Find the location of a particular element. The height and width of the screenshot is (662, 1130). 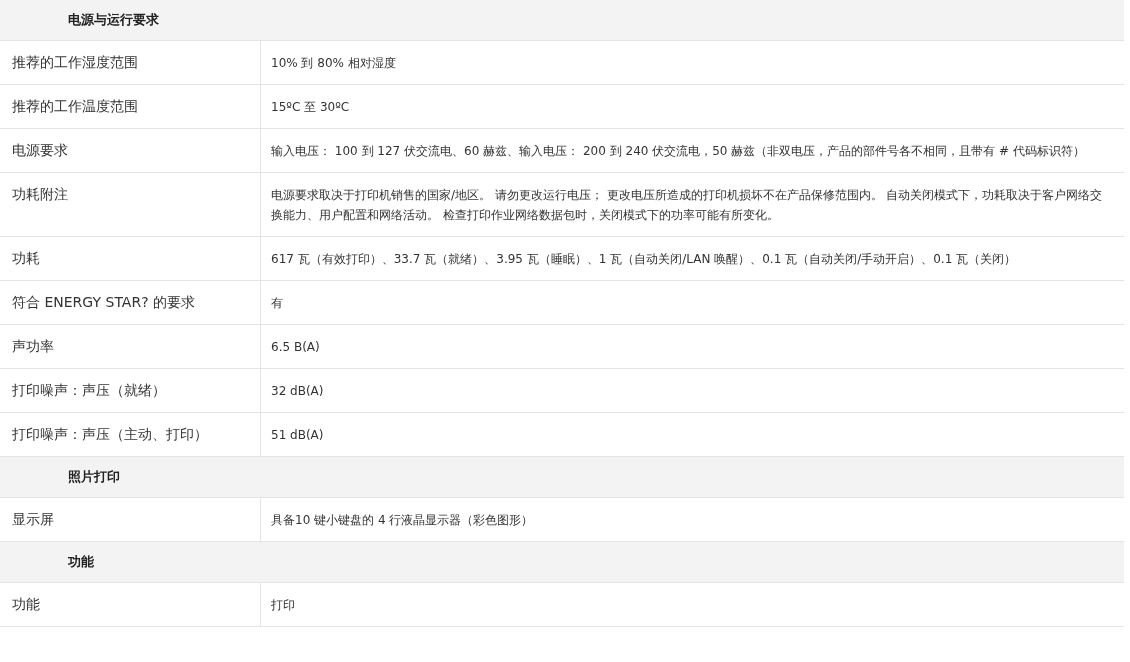

spec-value: 32 dB(A) is located at coordinates (297, 391).